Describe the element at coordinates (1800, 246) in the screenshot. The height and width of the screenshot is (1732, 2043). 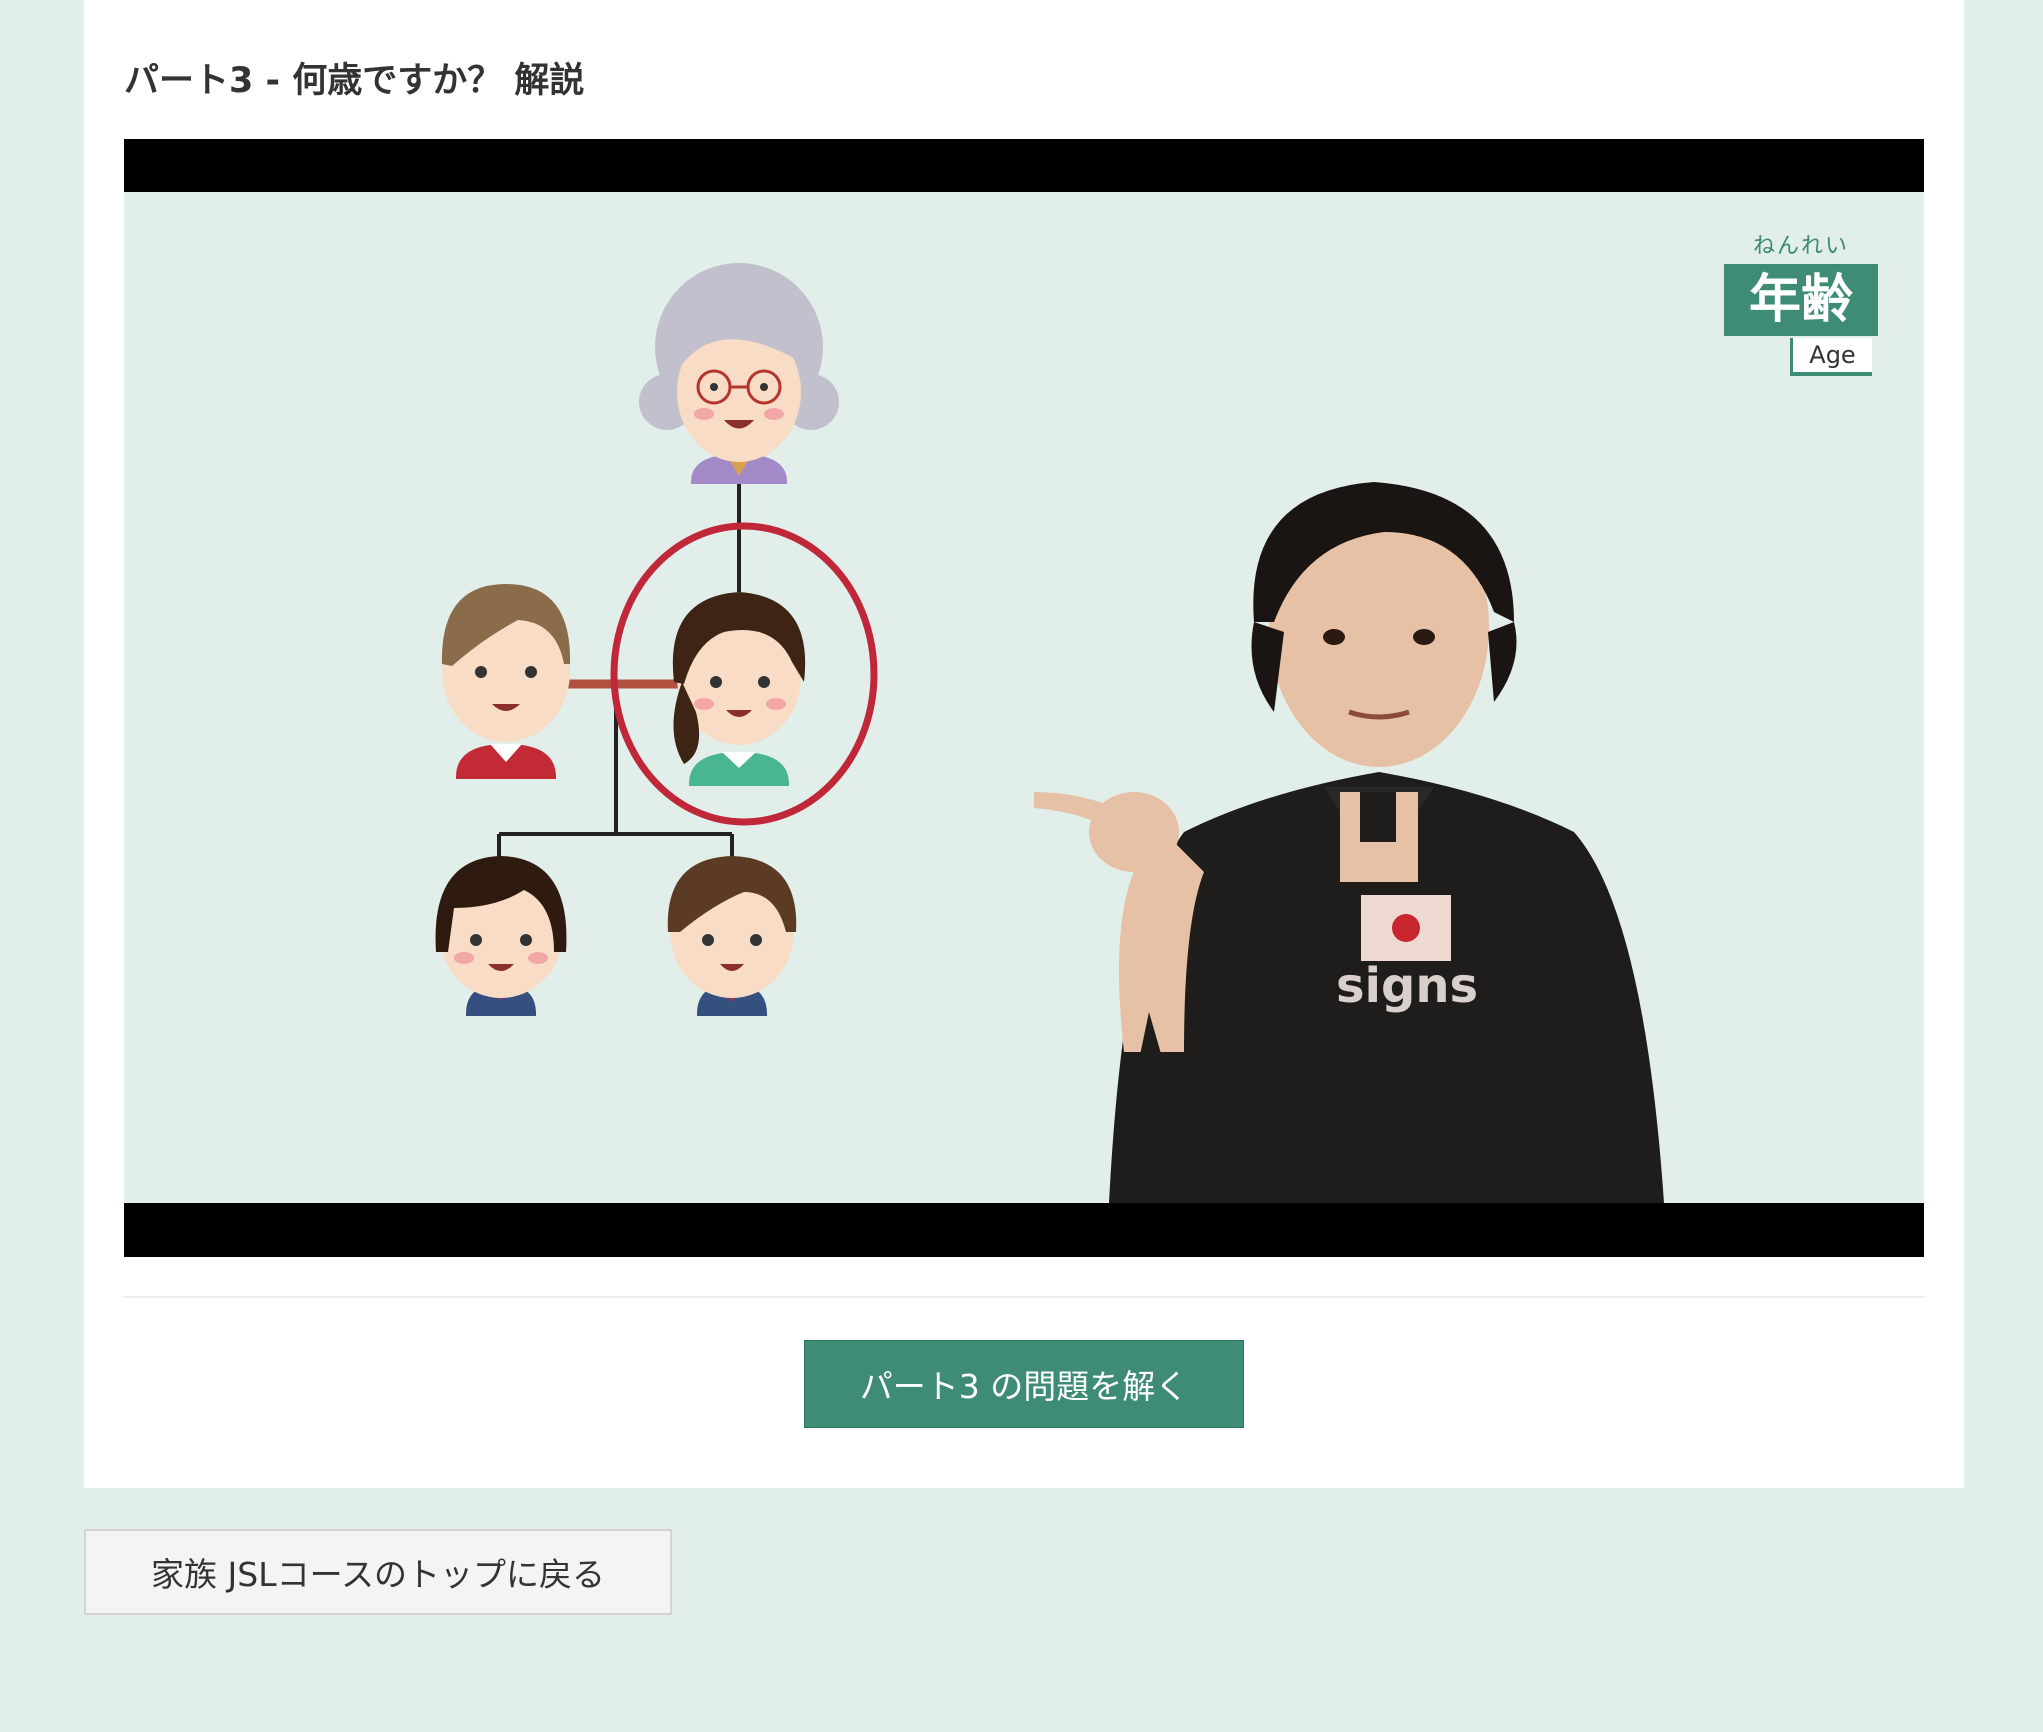
I see `topic-ruby: ねんれい` at that location.